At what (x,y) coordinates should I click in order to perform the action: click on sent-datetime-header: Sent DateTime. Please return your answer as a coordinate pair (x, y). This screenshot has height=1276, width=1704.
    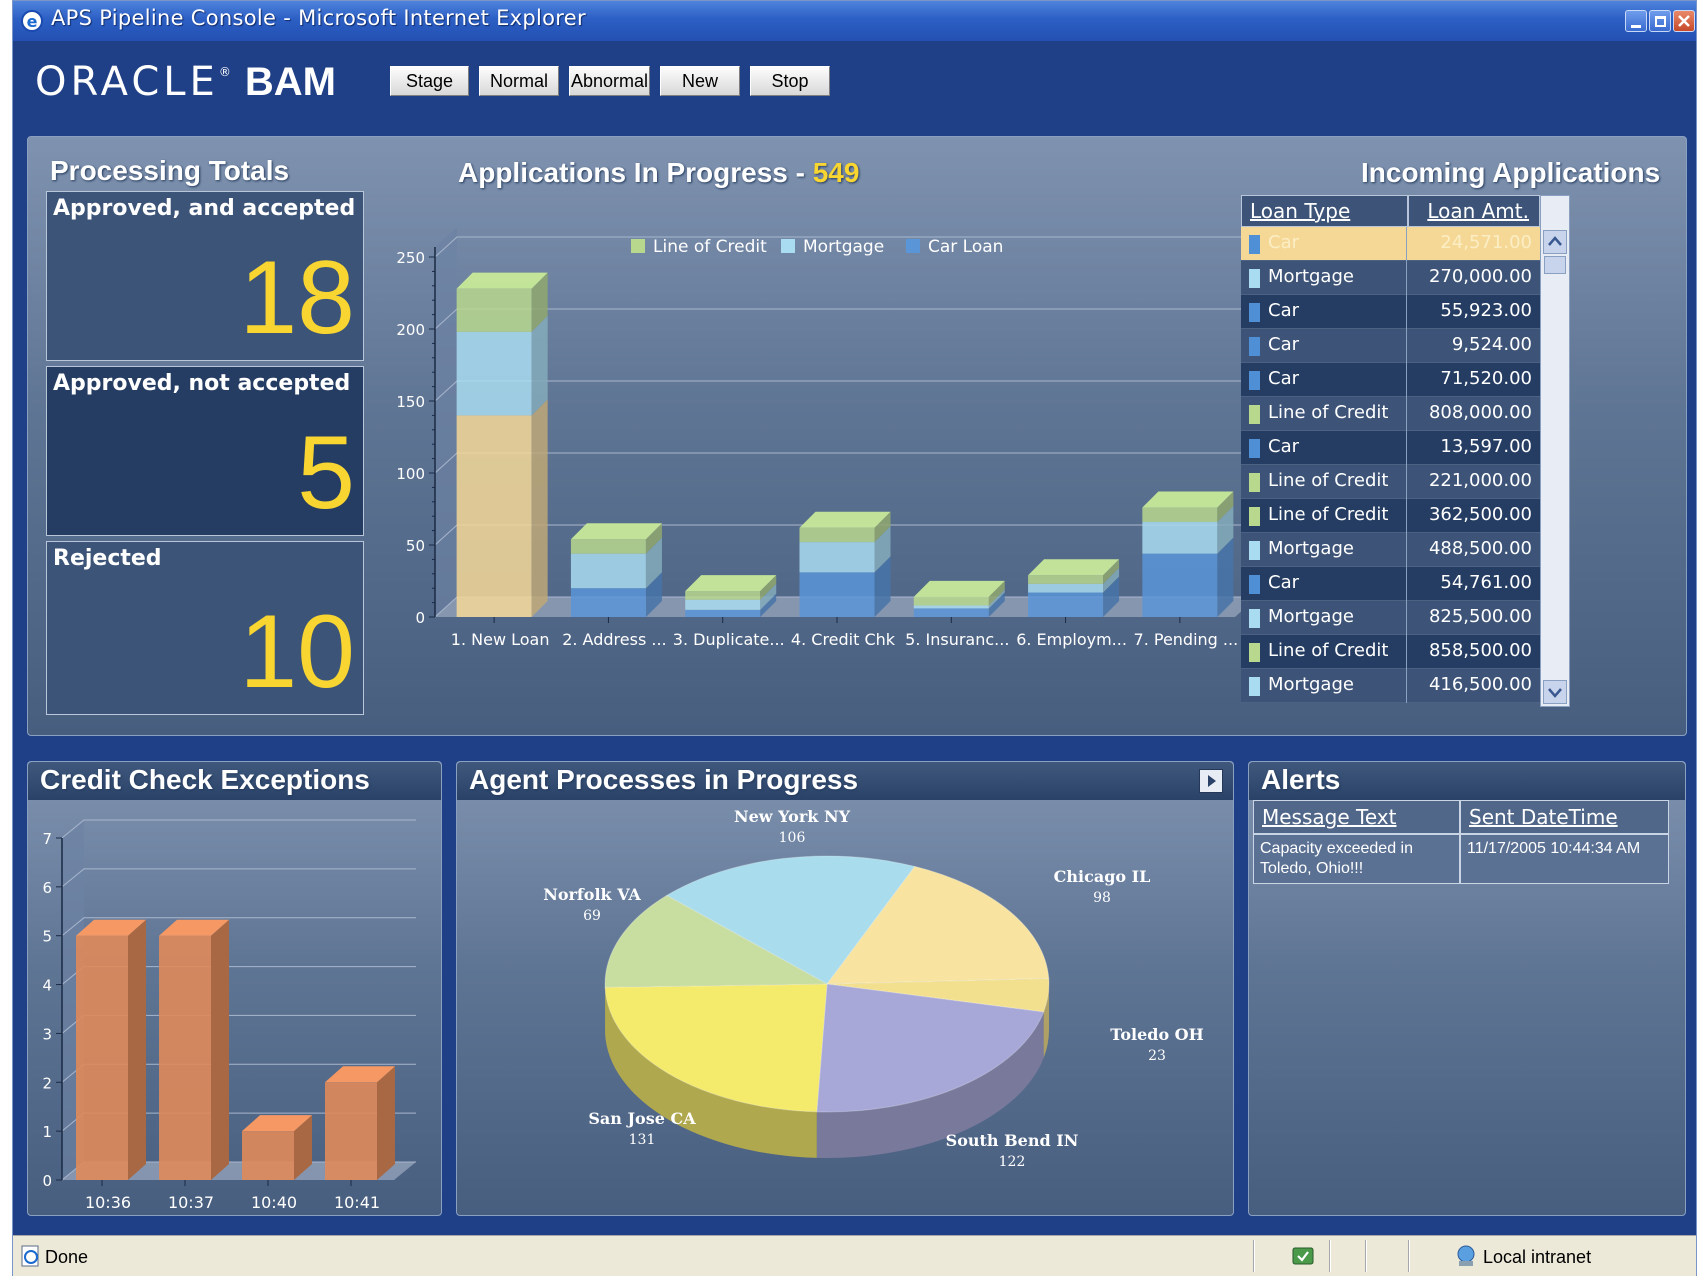
    Looking at the image, I should click on (1564, 817).